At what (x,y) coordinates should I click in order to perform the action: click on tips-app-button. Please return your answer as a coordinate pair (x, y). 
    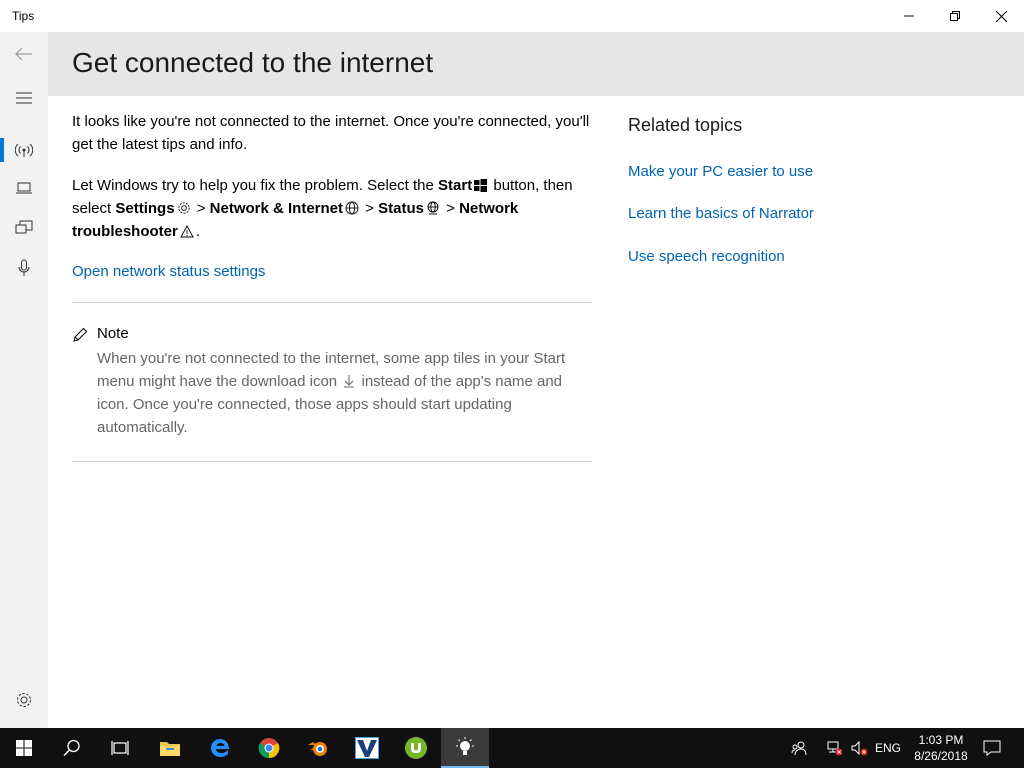
    Looking at the image, I should click on (465, 748).